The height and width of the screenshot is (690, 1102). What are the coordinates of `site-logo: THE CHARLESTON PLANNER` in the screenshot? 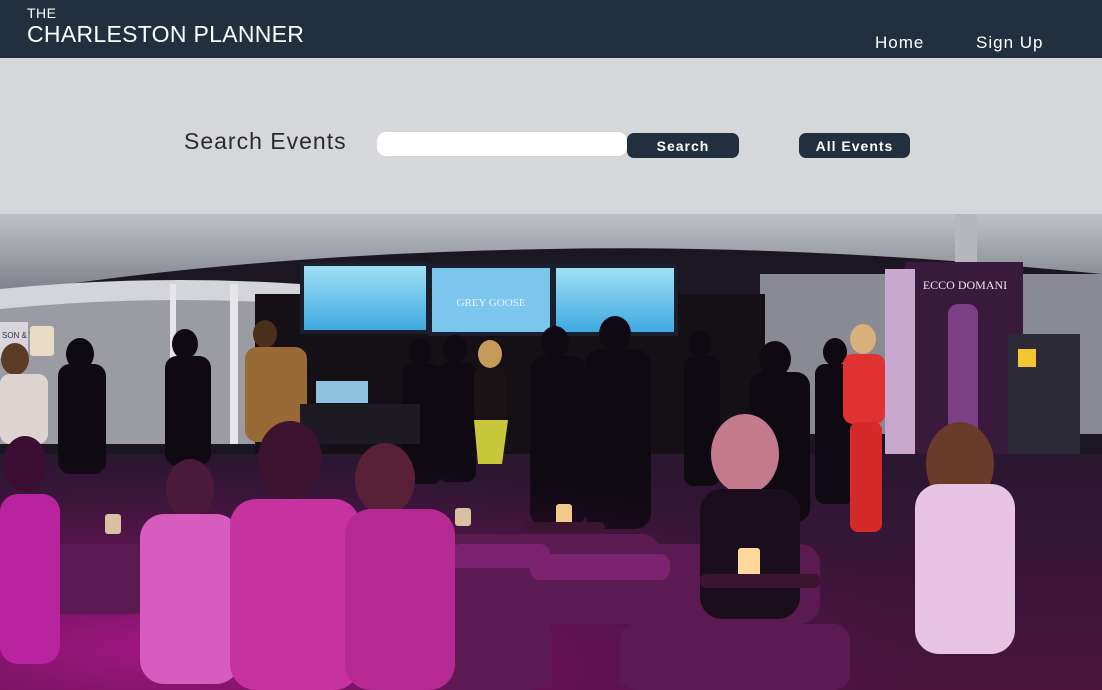 It's located at (165, 26).